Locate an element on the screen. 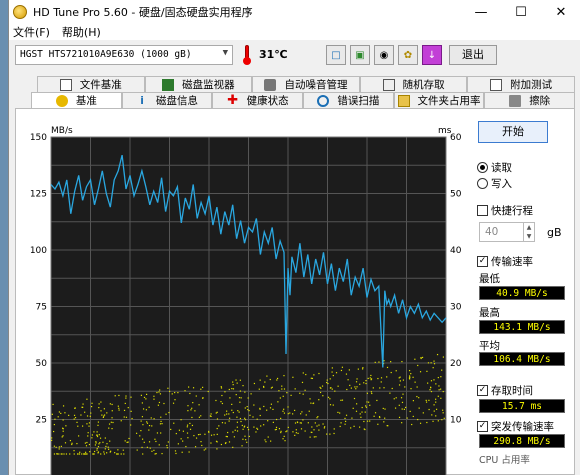 Image resolution: width=580 pixels, height=475 pixels. copy-info-button: □ is located at coordinates (336, 55).